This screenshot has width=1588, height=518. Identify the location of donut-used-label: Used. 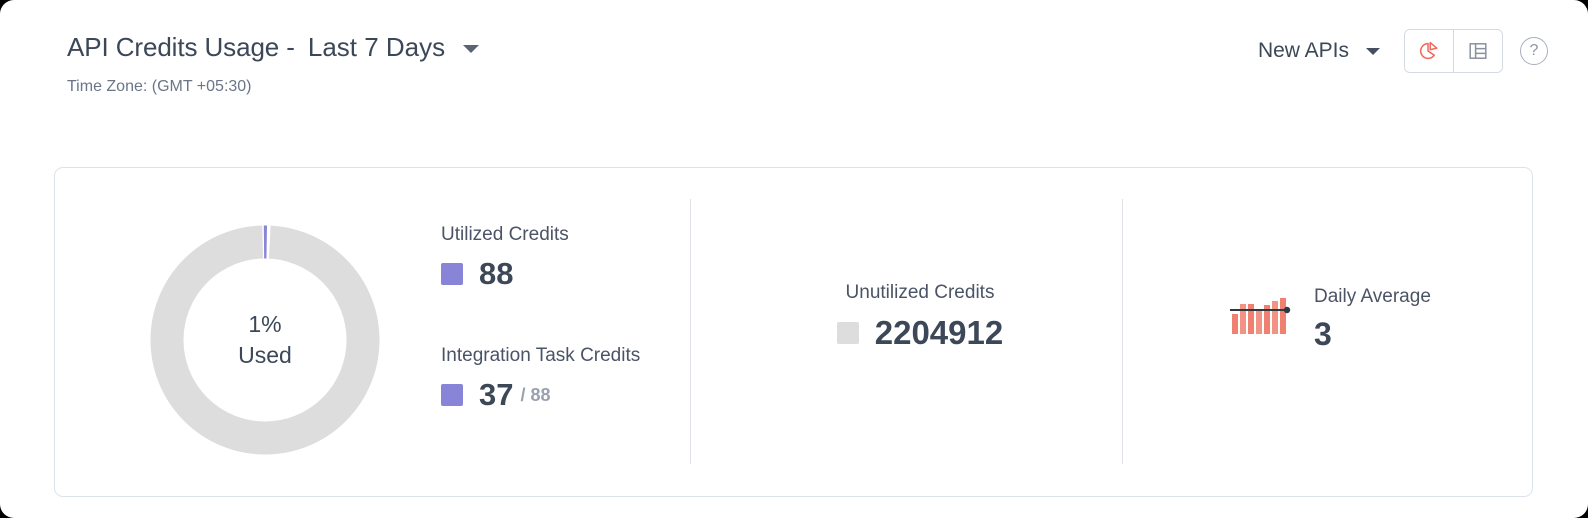
(265, 355).